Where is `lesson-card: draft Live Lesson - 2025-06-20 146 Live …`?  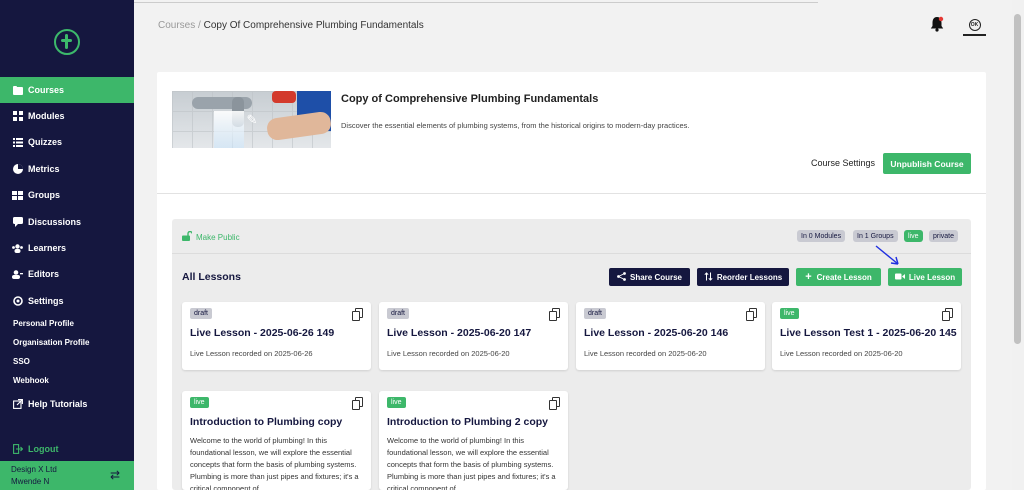
lesson-card: draft Live Lesson - 2025-06-20 146 Live … is located at coordinates (670, 336).